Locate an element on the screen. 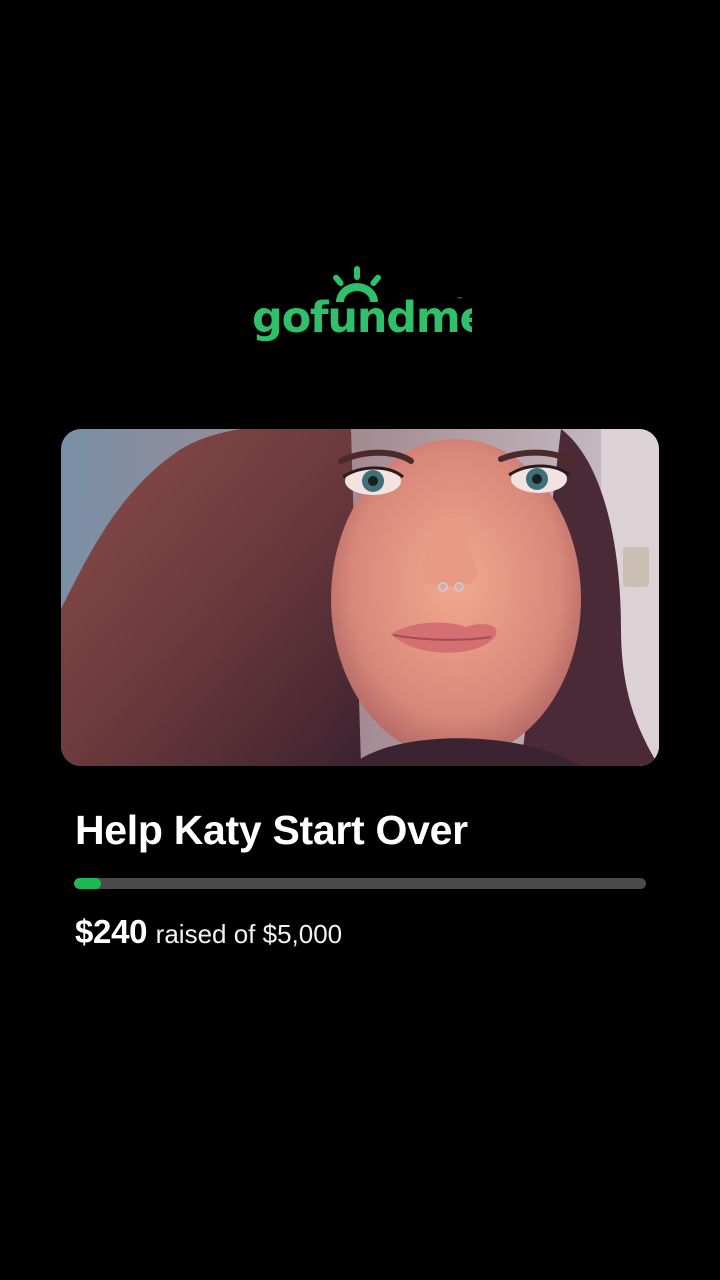 Image resolution: width=720 pixels, height=1280 pixels. fundraising-amount: $240 raised of $5,000 is located at coordinates (208, 935).